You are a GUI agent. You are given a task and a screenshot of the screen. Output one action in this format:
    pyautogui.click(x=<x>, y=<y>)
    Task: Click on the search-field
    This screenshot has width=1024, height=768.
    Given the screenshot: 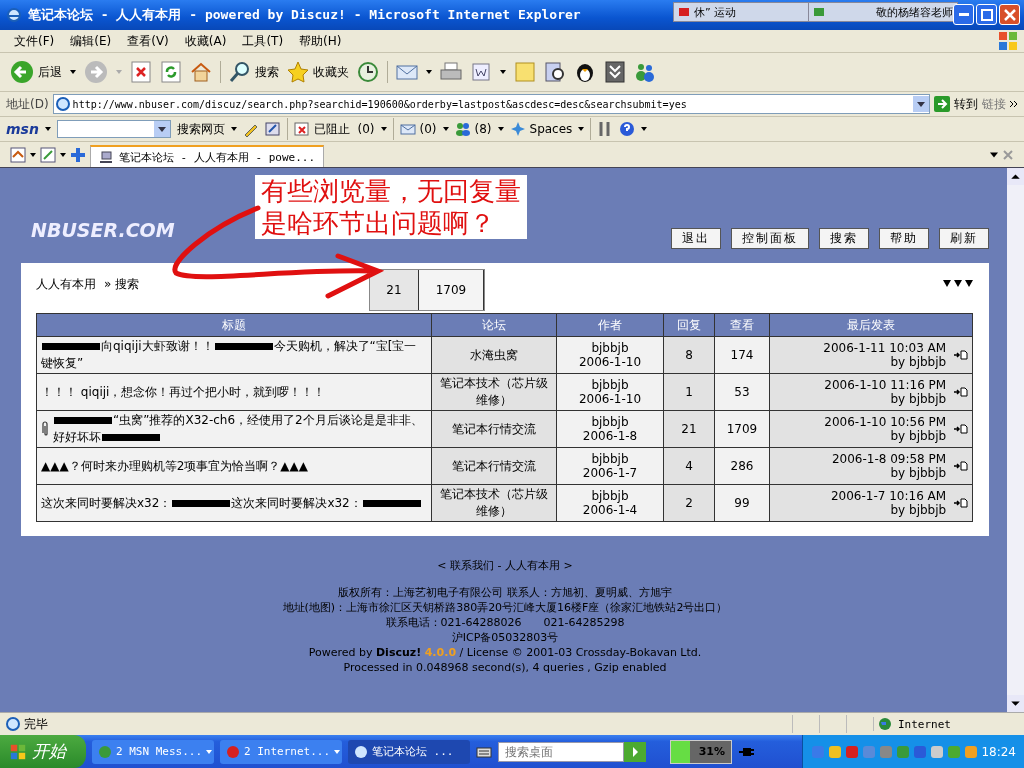 What is the action you would take?
    pyautogui.click(x=113, y=129)
    